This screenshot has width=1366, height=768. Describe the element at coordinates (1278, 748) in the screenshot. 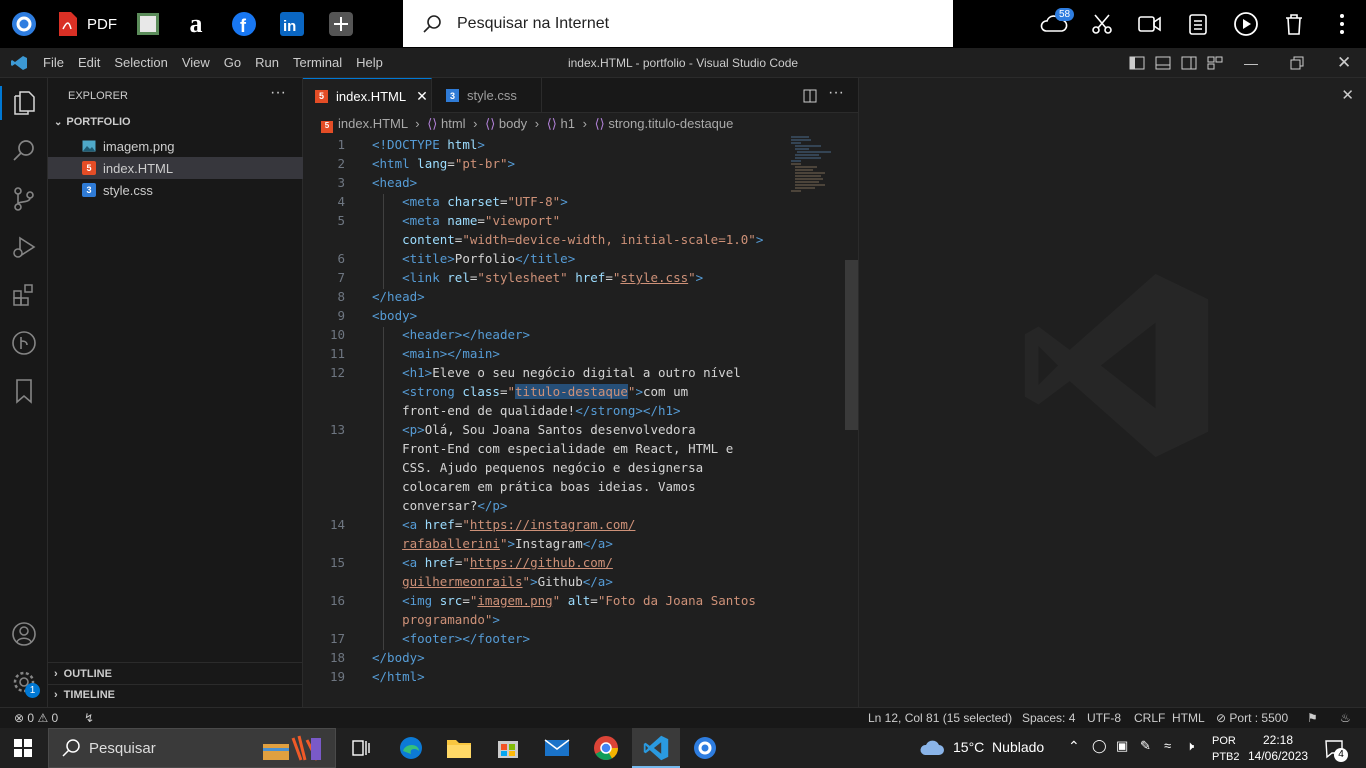

I see `clock: 22:18 14/06/2023` at that location.